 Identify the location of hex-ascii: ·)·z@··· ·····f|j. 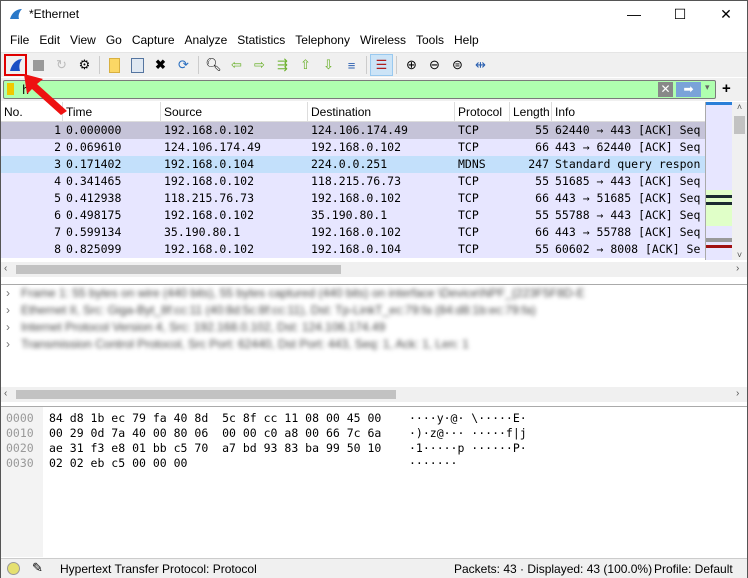
(468, 433).